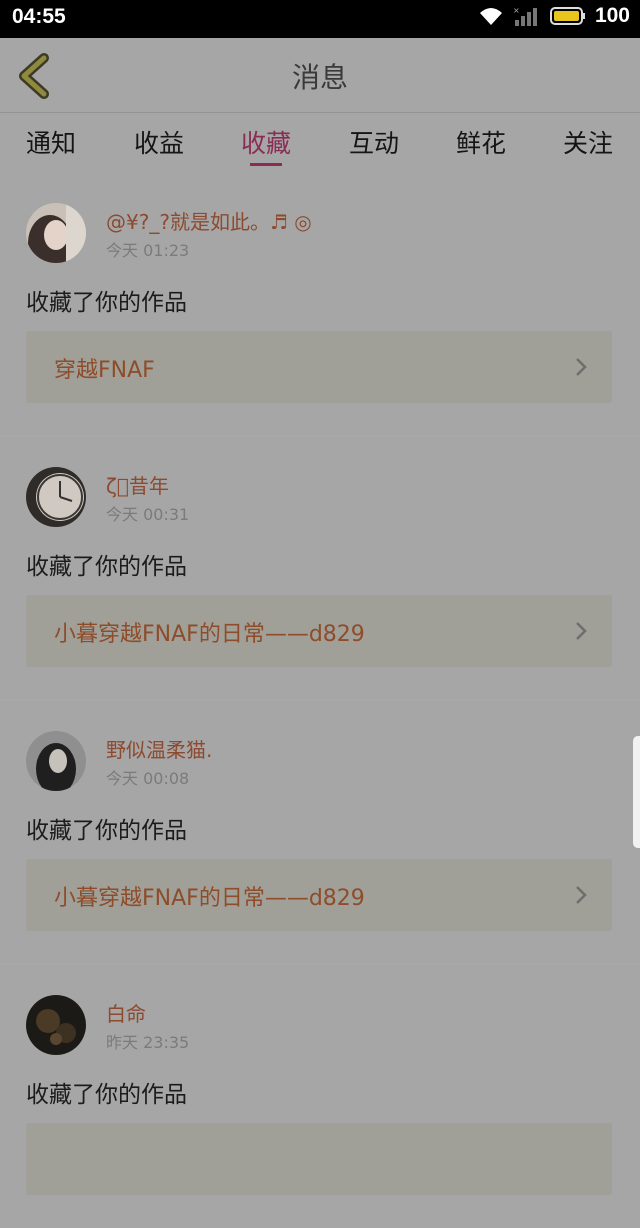 The width and height of the screenshot is (640, 1228). I want to click on work-link: 穿越FNAF, so click(319, 367).